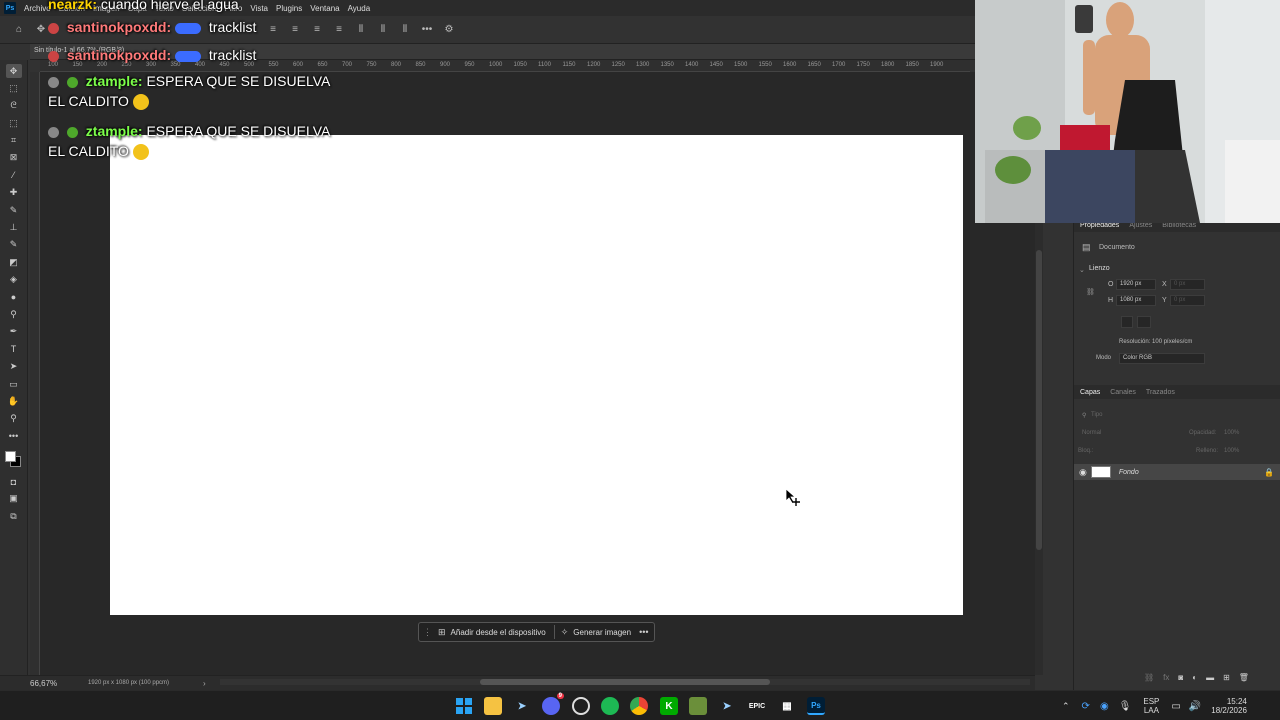 The image size is (1280, 720). I want to click on dodge-tool-icon: ⚲, so click(14, 314).